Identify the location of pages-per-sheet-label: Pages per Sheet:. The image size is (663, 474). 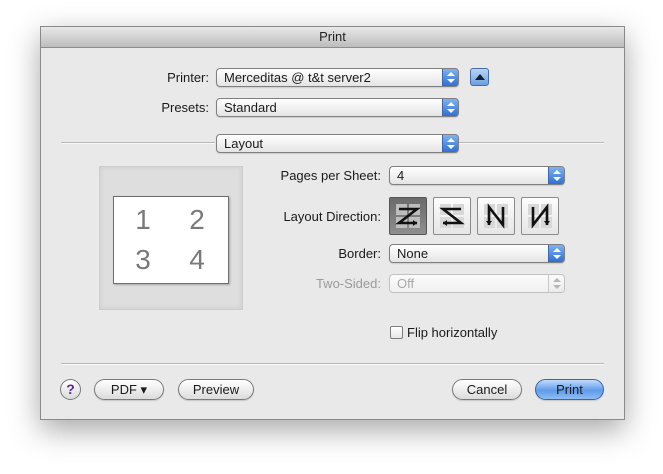
(330, 175).